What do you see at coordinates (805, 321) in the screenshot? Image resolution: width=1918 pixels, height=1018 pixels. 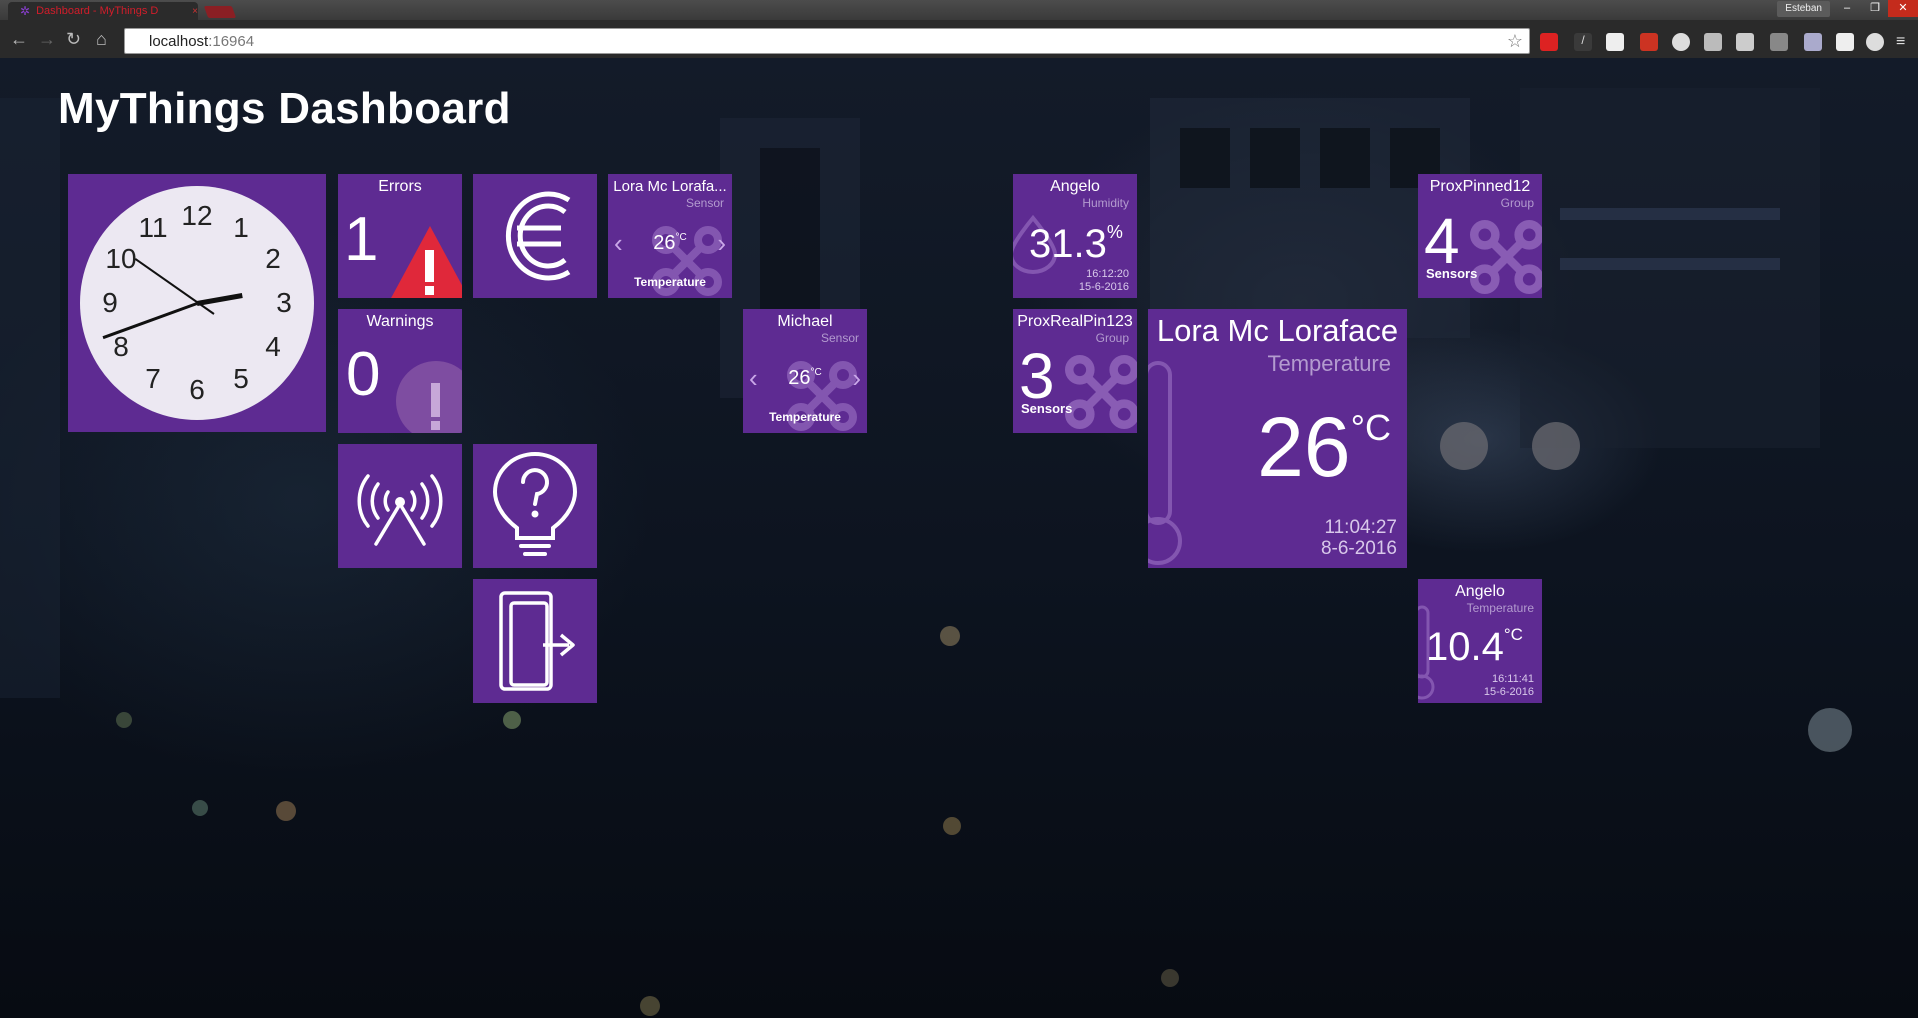 I see `sensor-title: Michael` at bounding box center [805, 321].